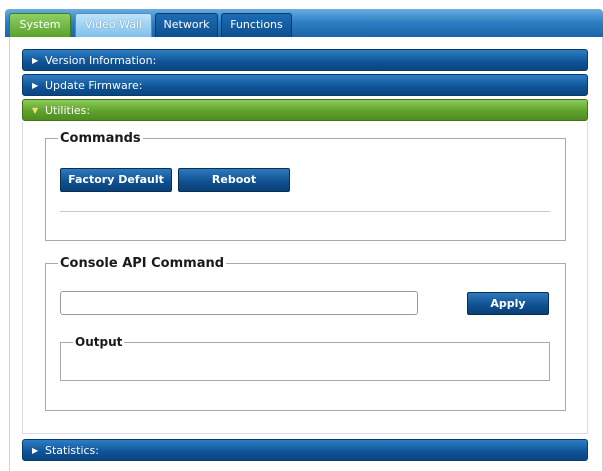 The width and height of the screenshot is (603, 471). Describe the element at coordinates (304, 23) in the screenshot. I see `tab-bar: System Video Wall Network Functions` at that location.